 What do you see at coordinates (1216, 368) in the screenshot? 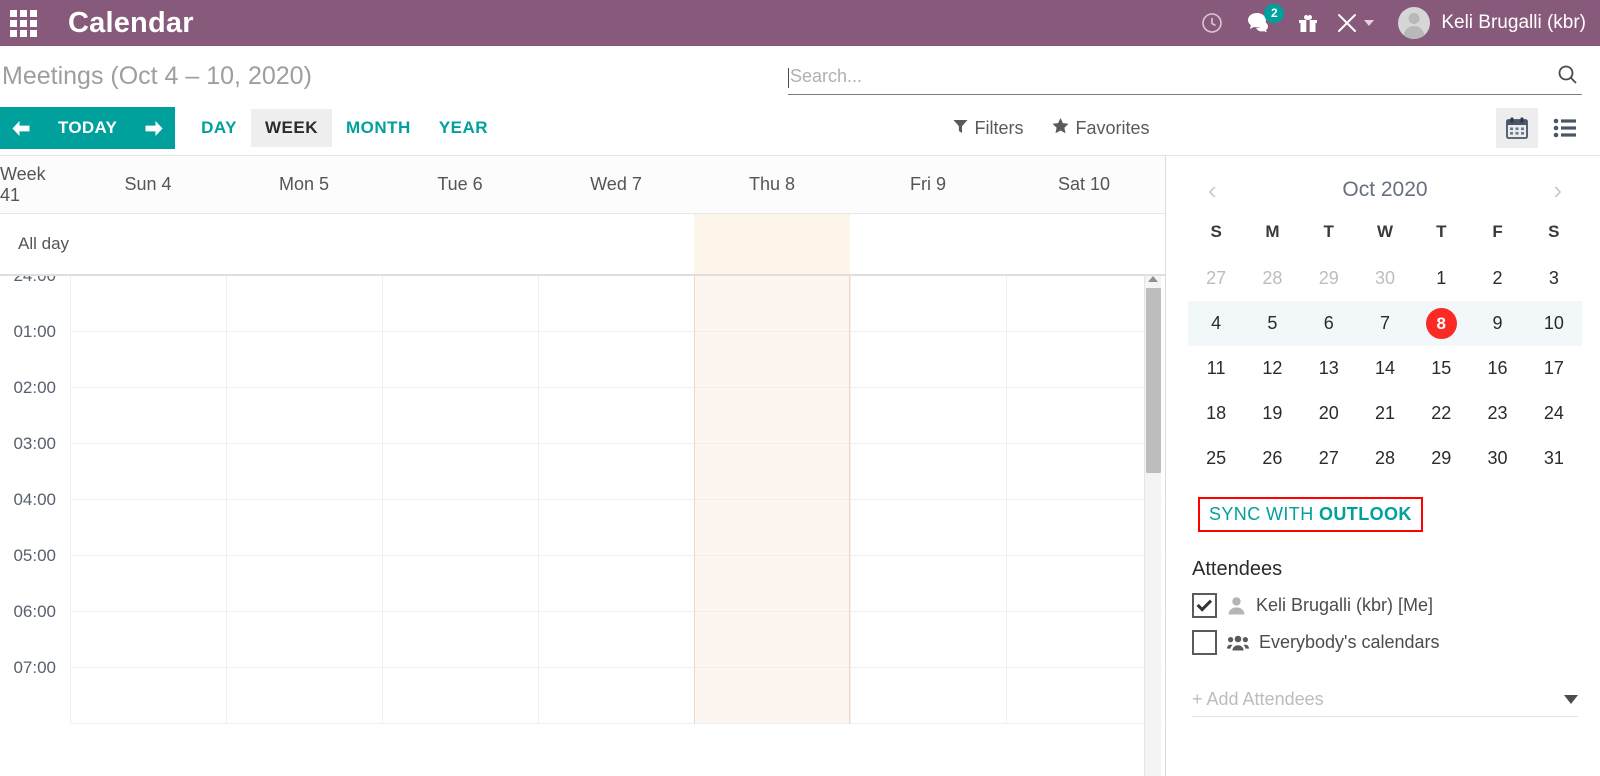
I see `mini-day-cell: 11` at bounding box center [1216, 368].